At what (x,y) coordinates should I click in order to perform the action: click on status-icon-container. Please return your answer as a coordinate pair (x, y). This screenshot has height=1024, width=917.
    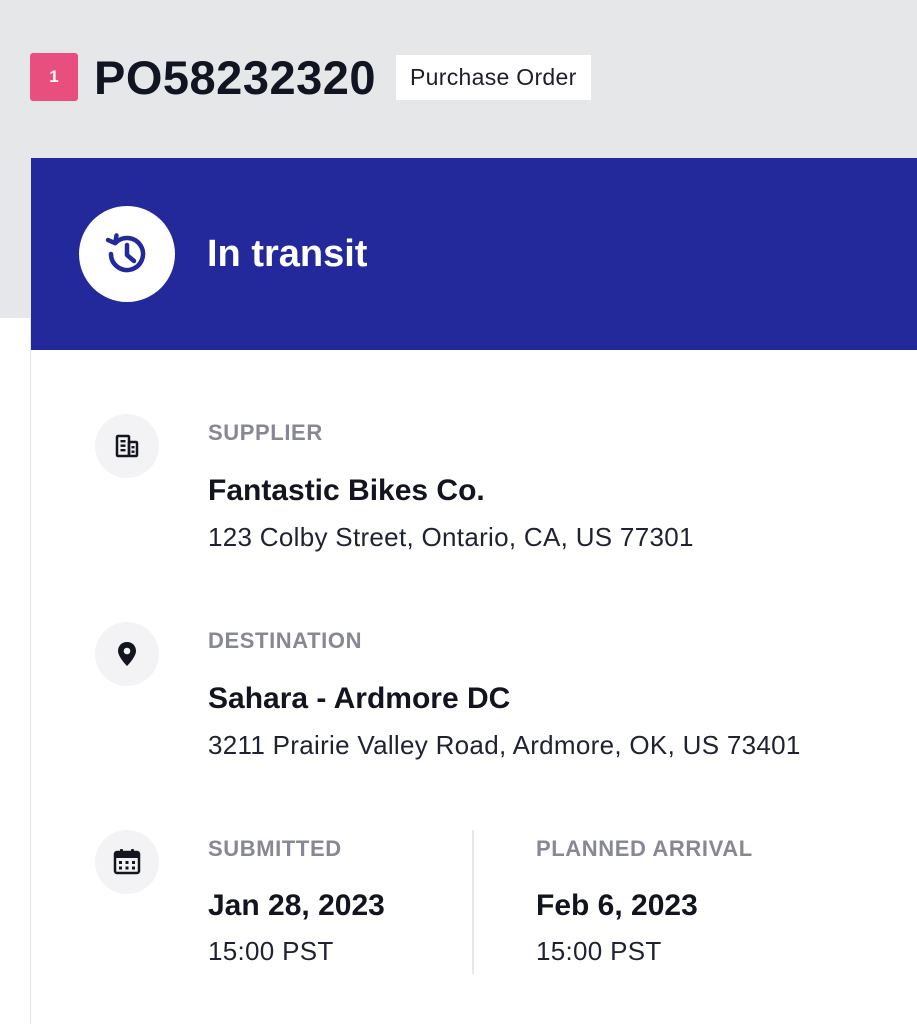
    Looking at the image, I should click on (127, 254).